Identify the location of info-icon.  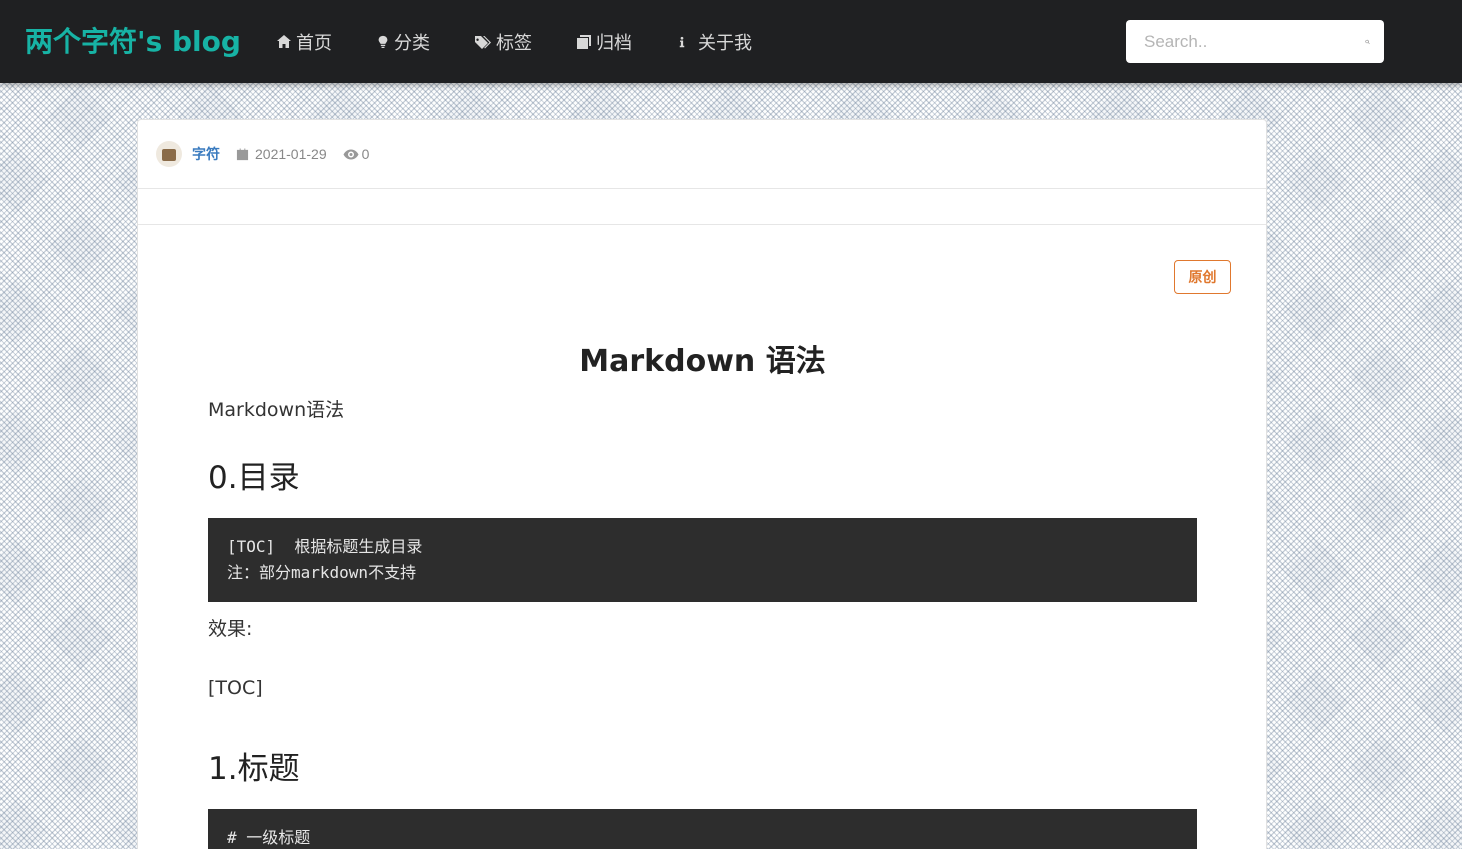
(682, 42).